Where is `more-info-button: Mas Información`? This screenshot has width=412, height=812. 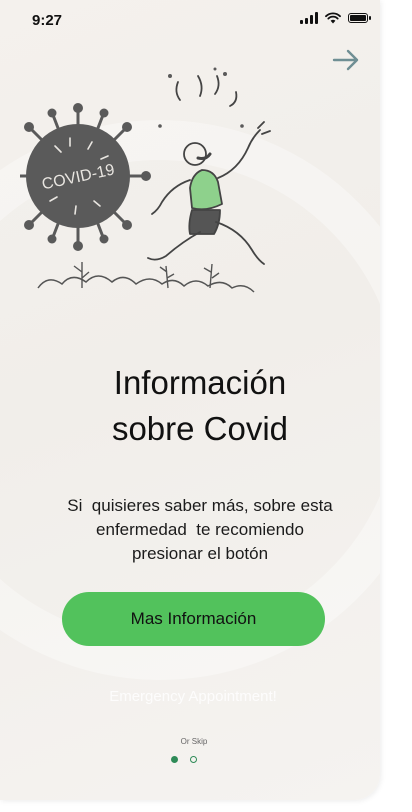
more-info-button: Mas Información is located at coordinates (193, 619).